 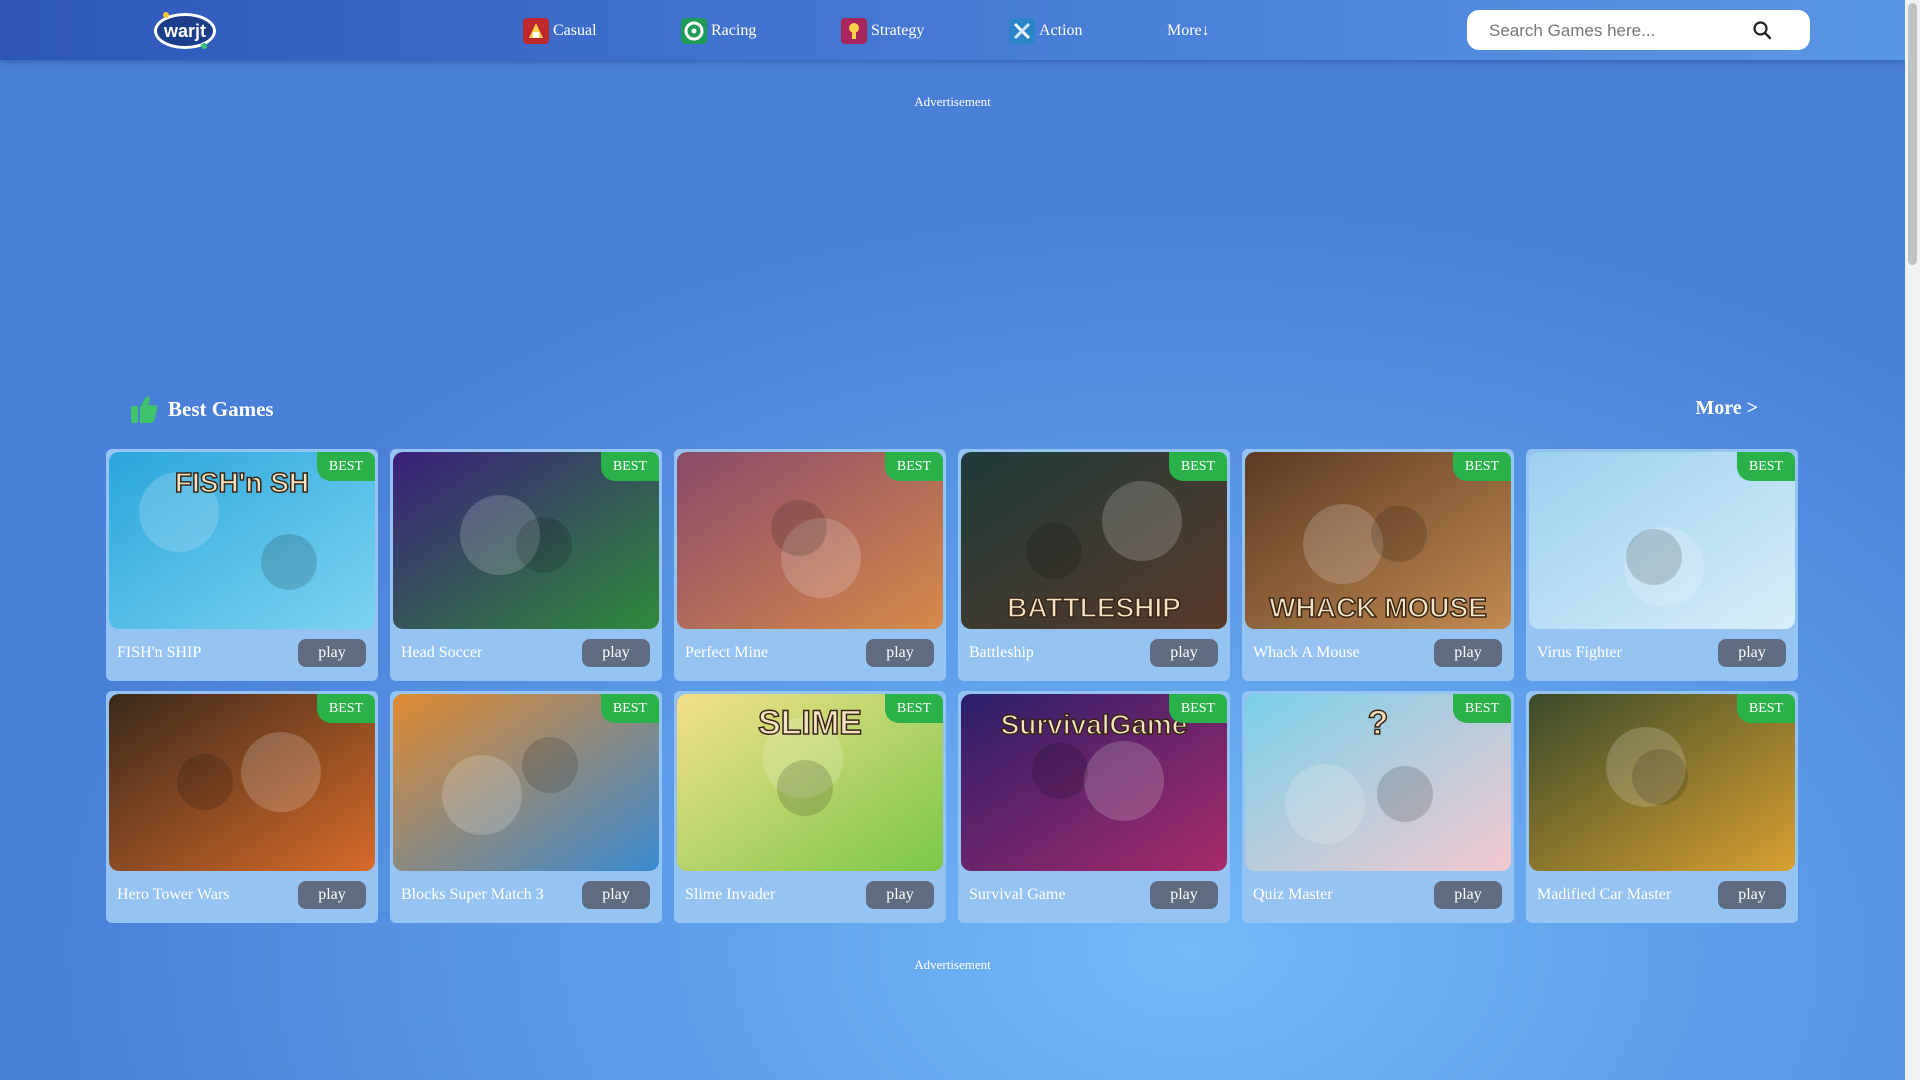 I want to click on scrollbar, so click(x=1912, y=540).